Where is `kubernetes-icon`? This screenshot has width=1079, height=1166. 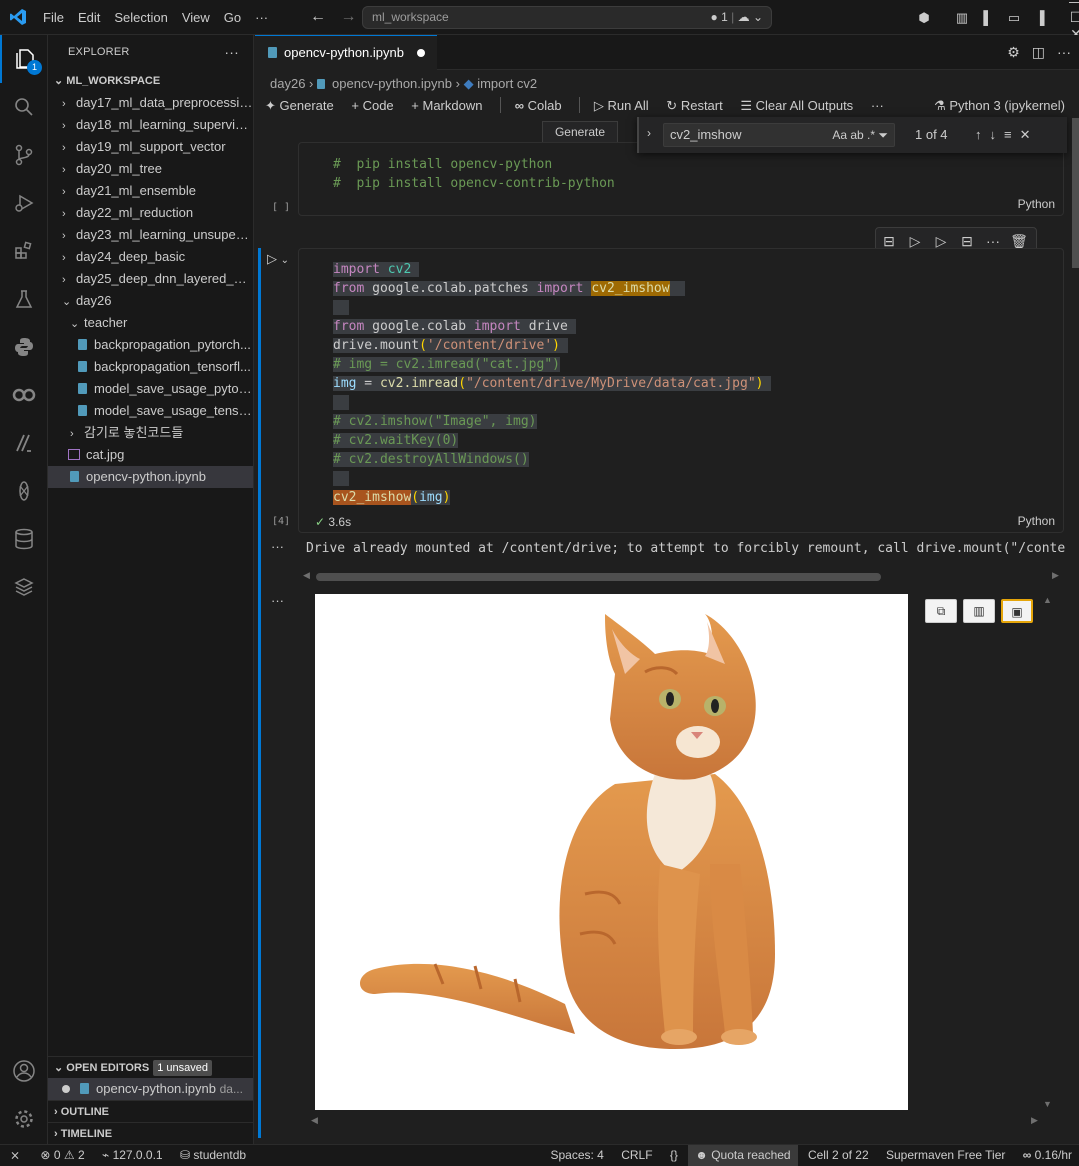
kubernetes-icon is located at coordinates (24, 491).